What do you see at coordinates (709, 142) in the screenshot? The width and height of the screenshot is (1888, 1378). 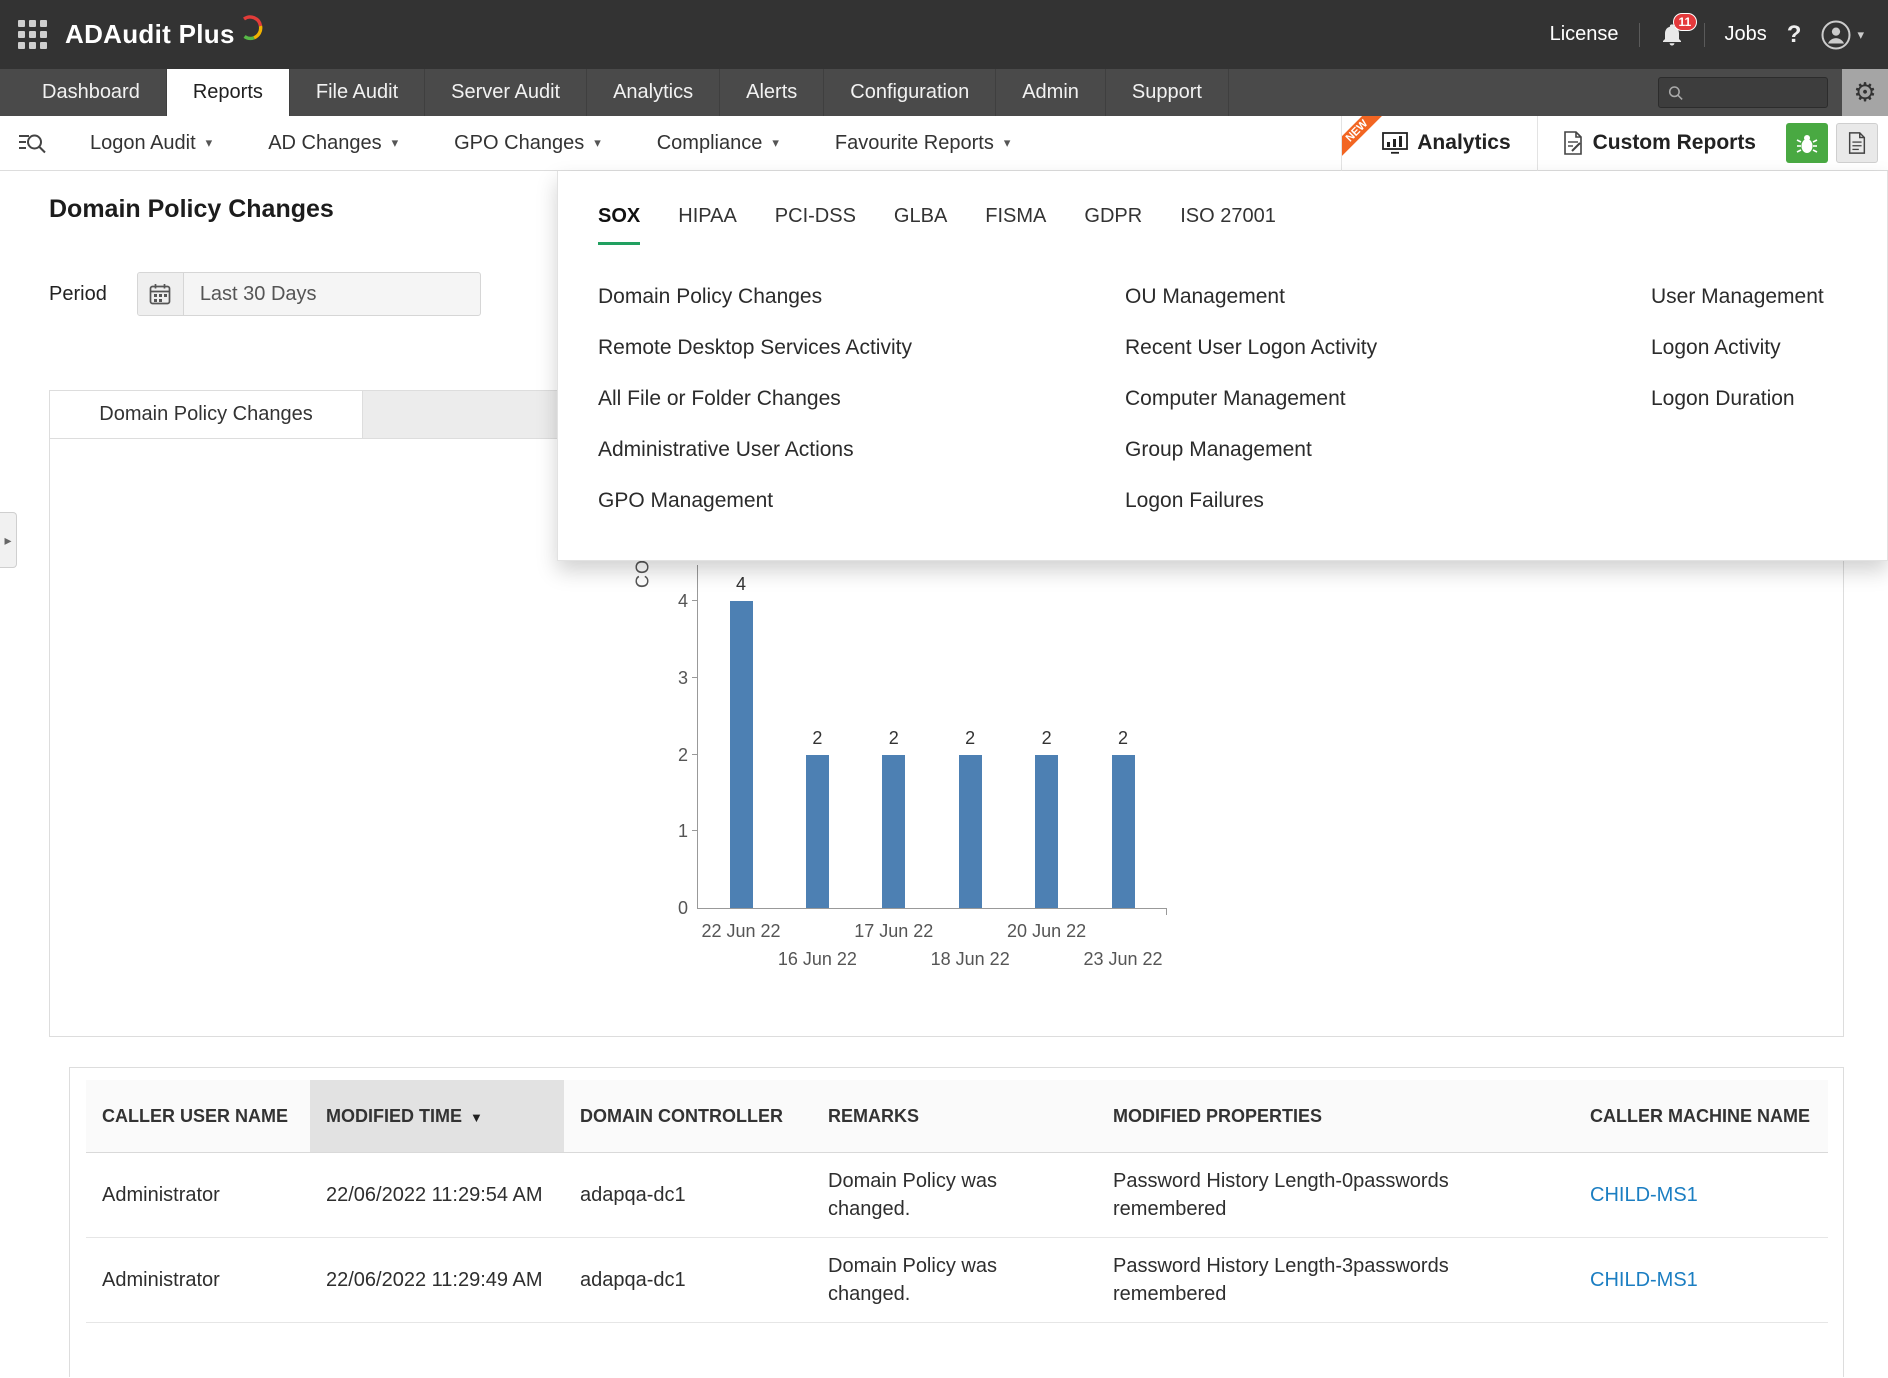 I see `subnav-item-label: Compliance` at bounding box center [709, 142].